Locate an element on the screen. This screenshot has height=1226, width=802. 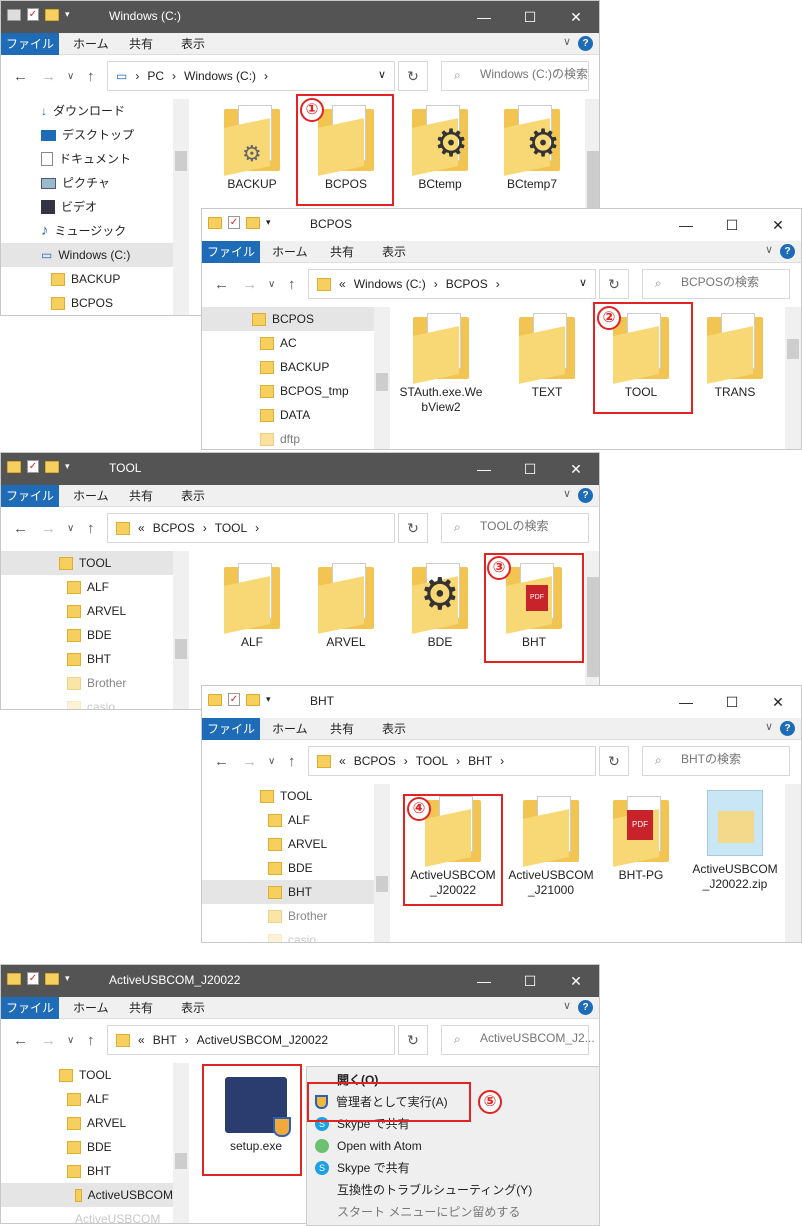
content-scrollbar is located at coordinates (793, 378).